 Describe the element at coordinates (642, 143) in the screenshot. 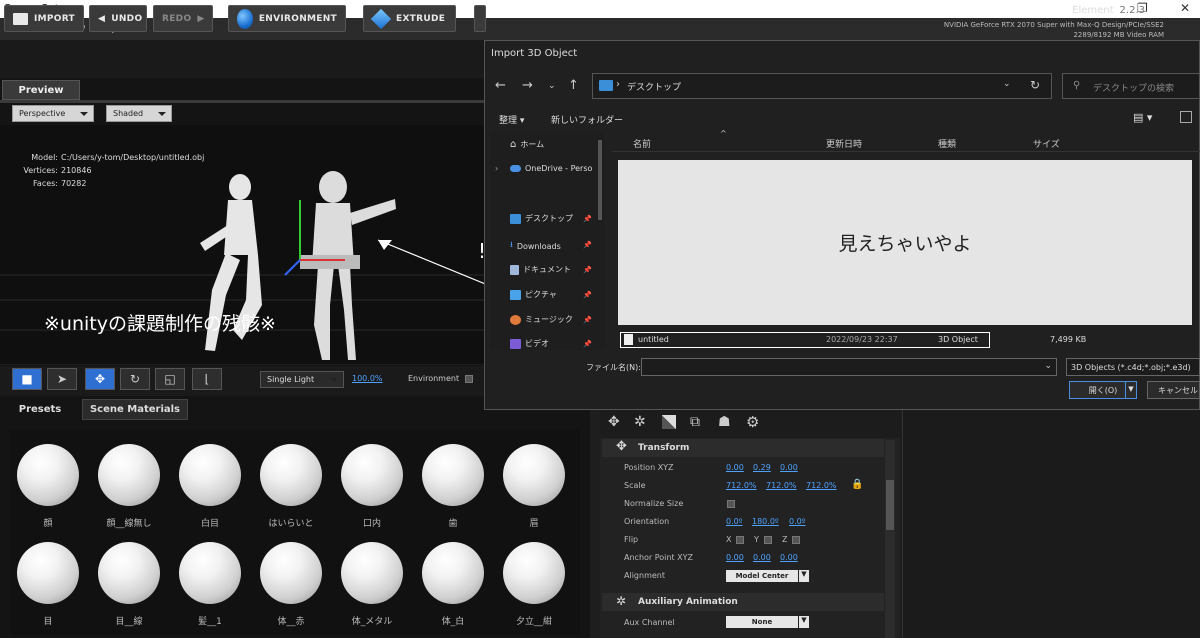

I see `column-name: 名前` at that location.